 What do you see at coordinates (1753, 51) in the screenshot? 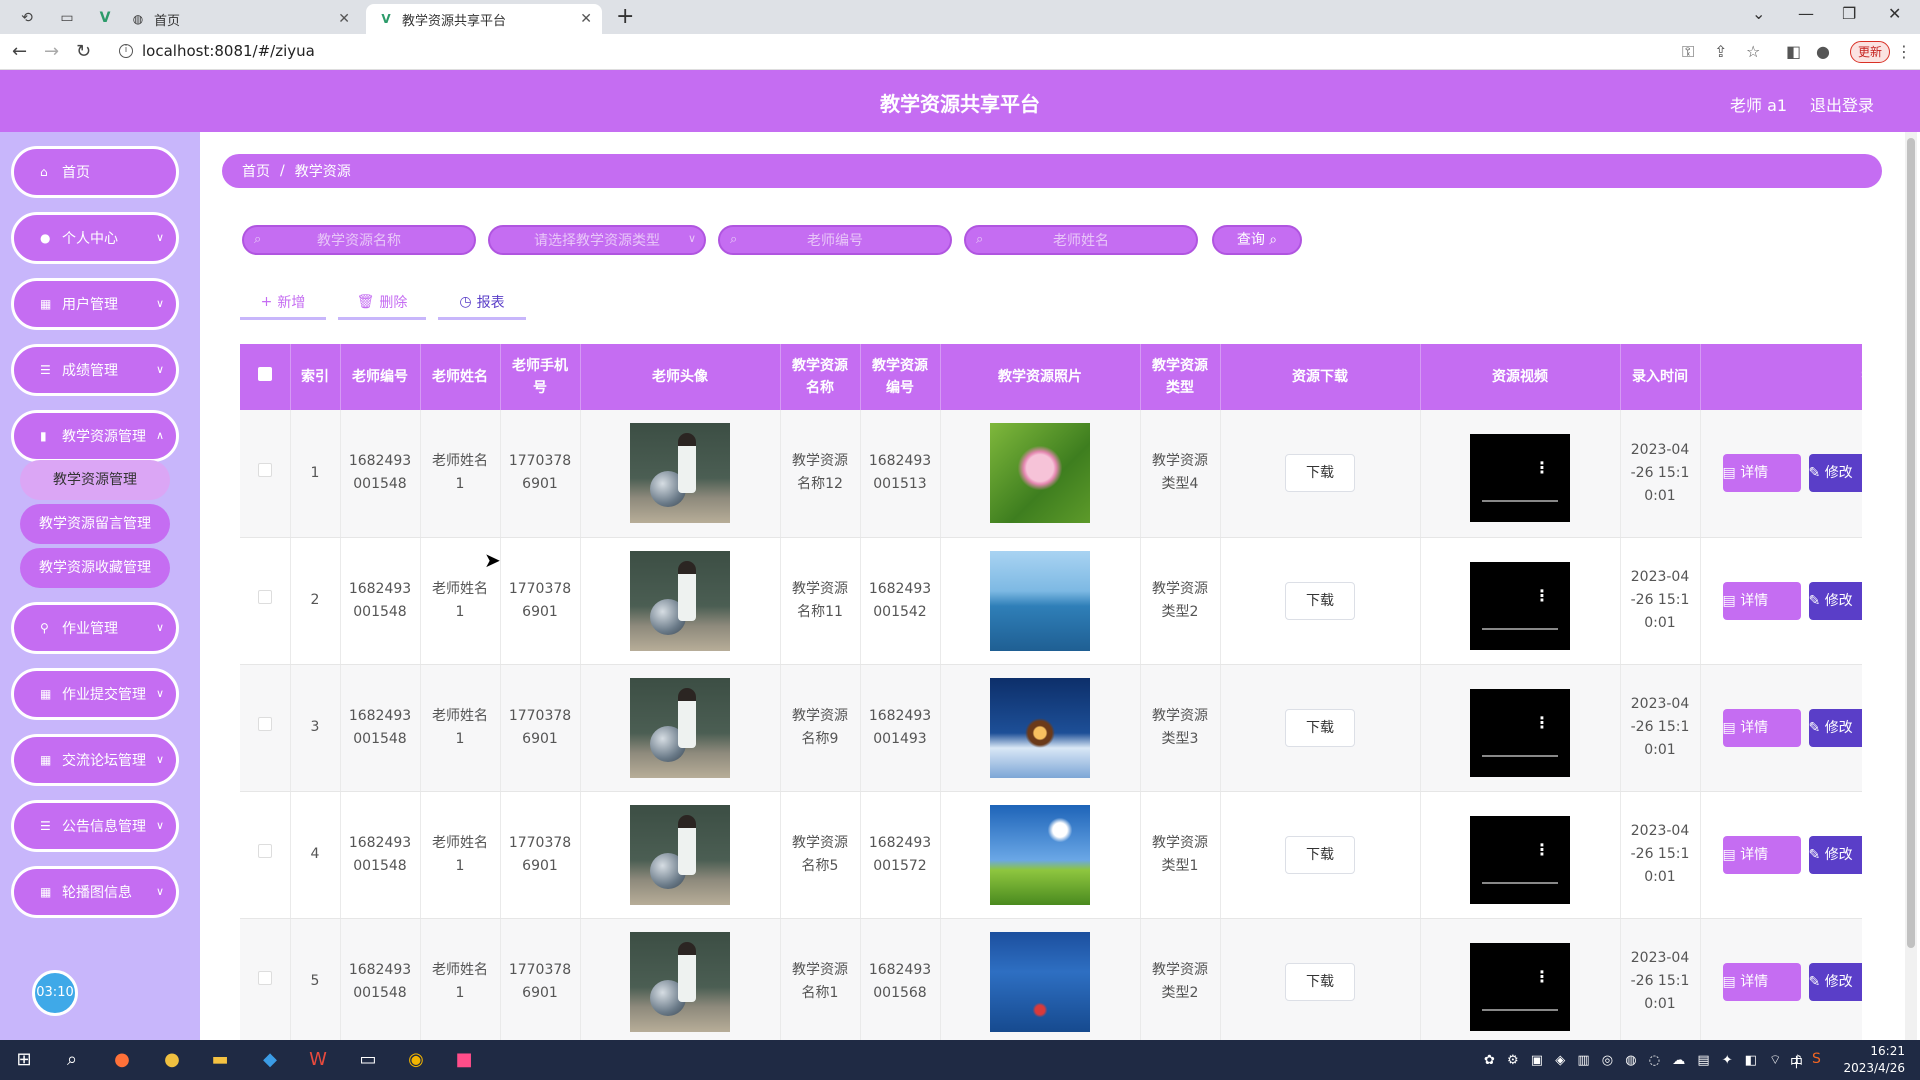
I see `bookmark-star-icon: ☆` at bounding box center [1753, 51].